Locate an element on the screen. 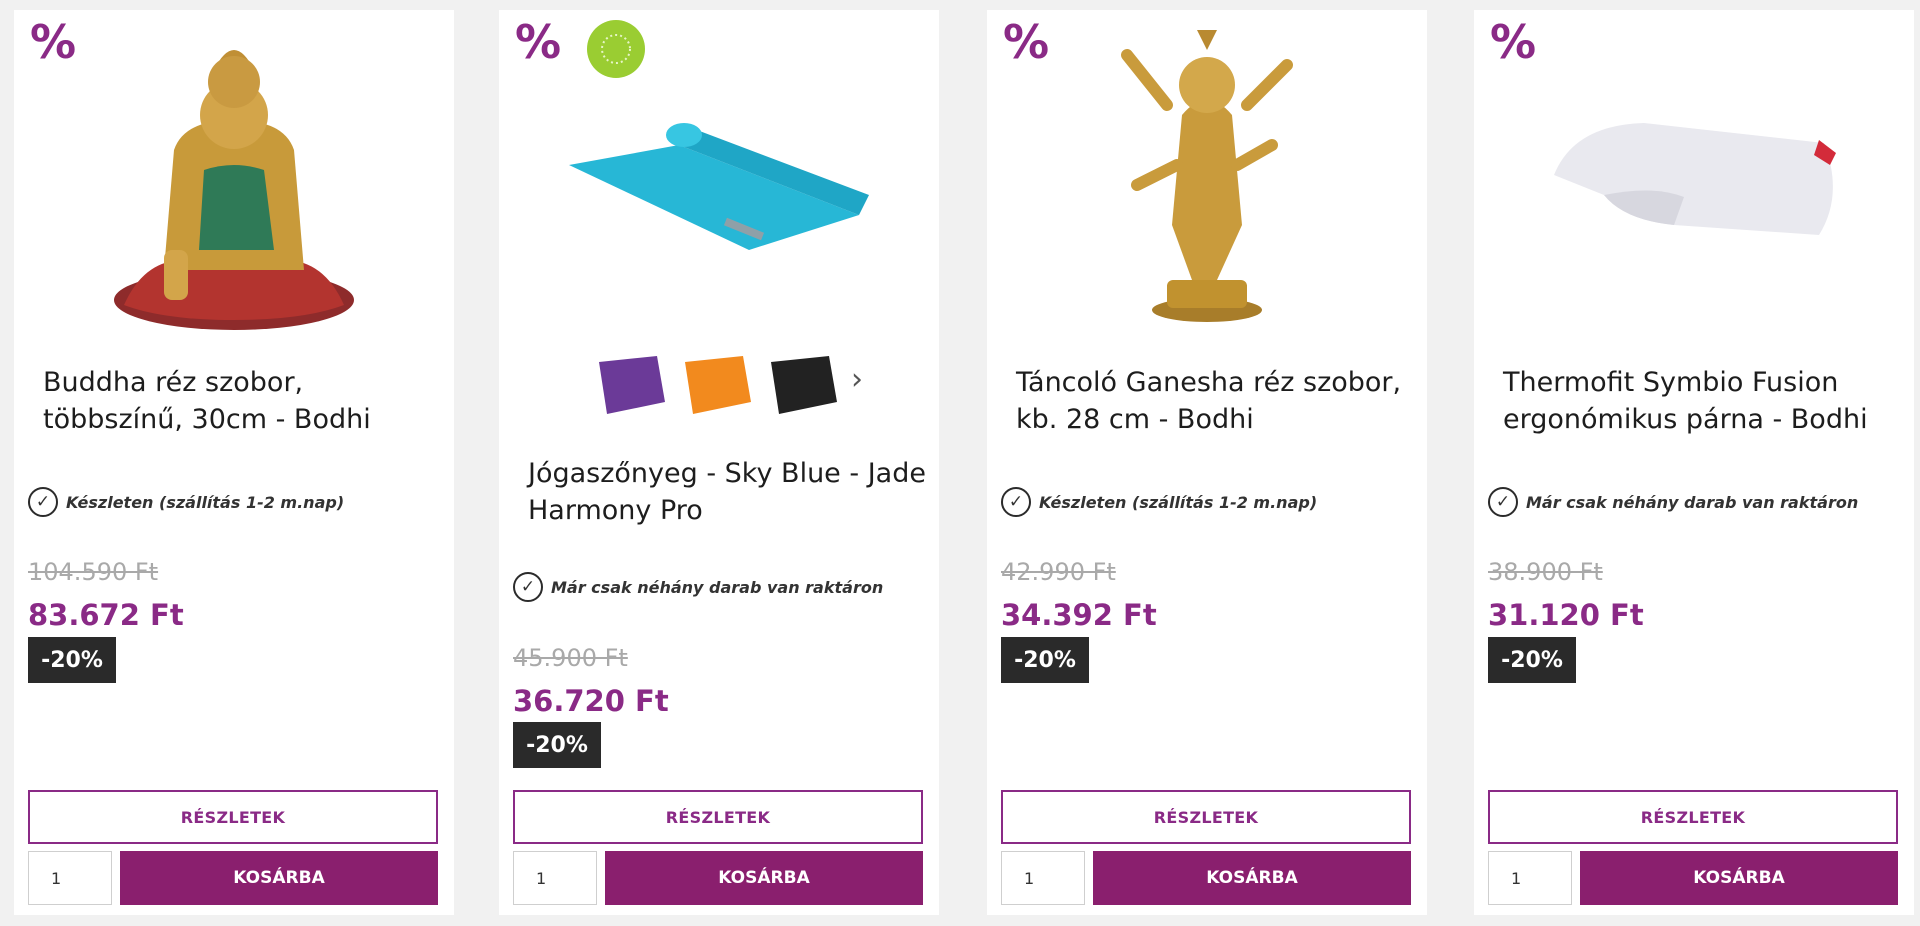 Image resolution: width=1920 pixels, height=926 pixels. chevron-right-icon: › is located at coordinates (857, 379).